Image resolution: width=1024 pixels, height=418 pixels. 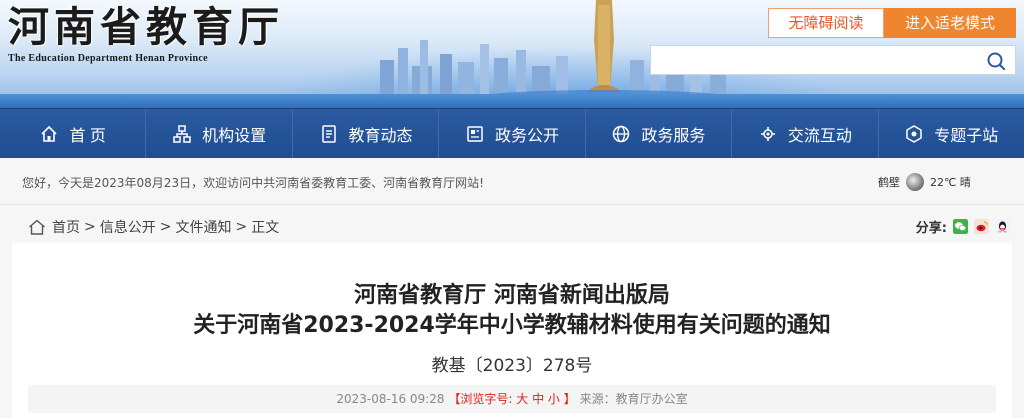 I want to click on topic-icon, so click(x=914, y=134).